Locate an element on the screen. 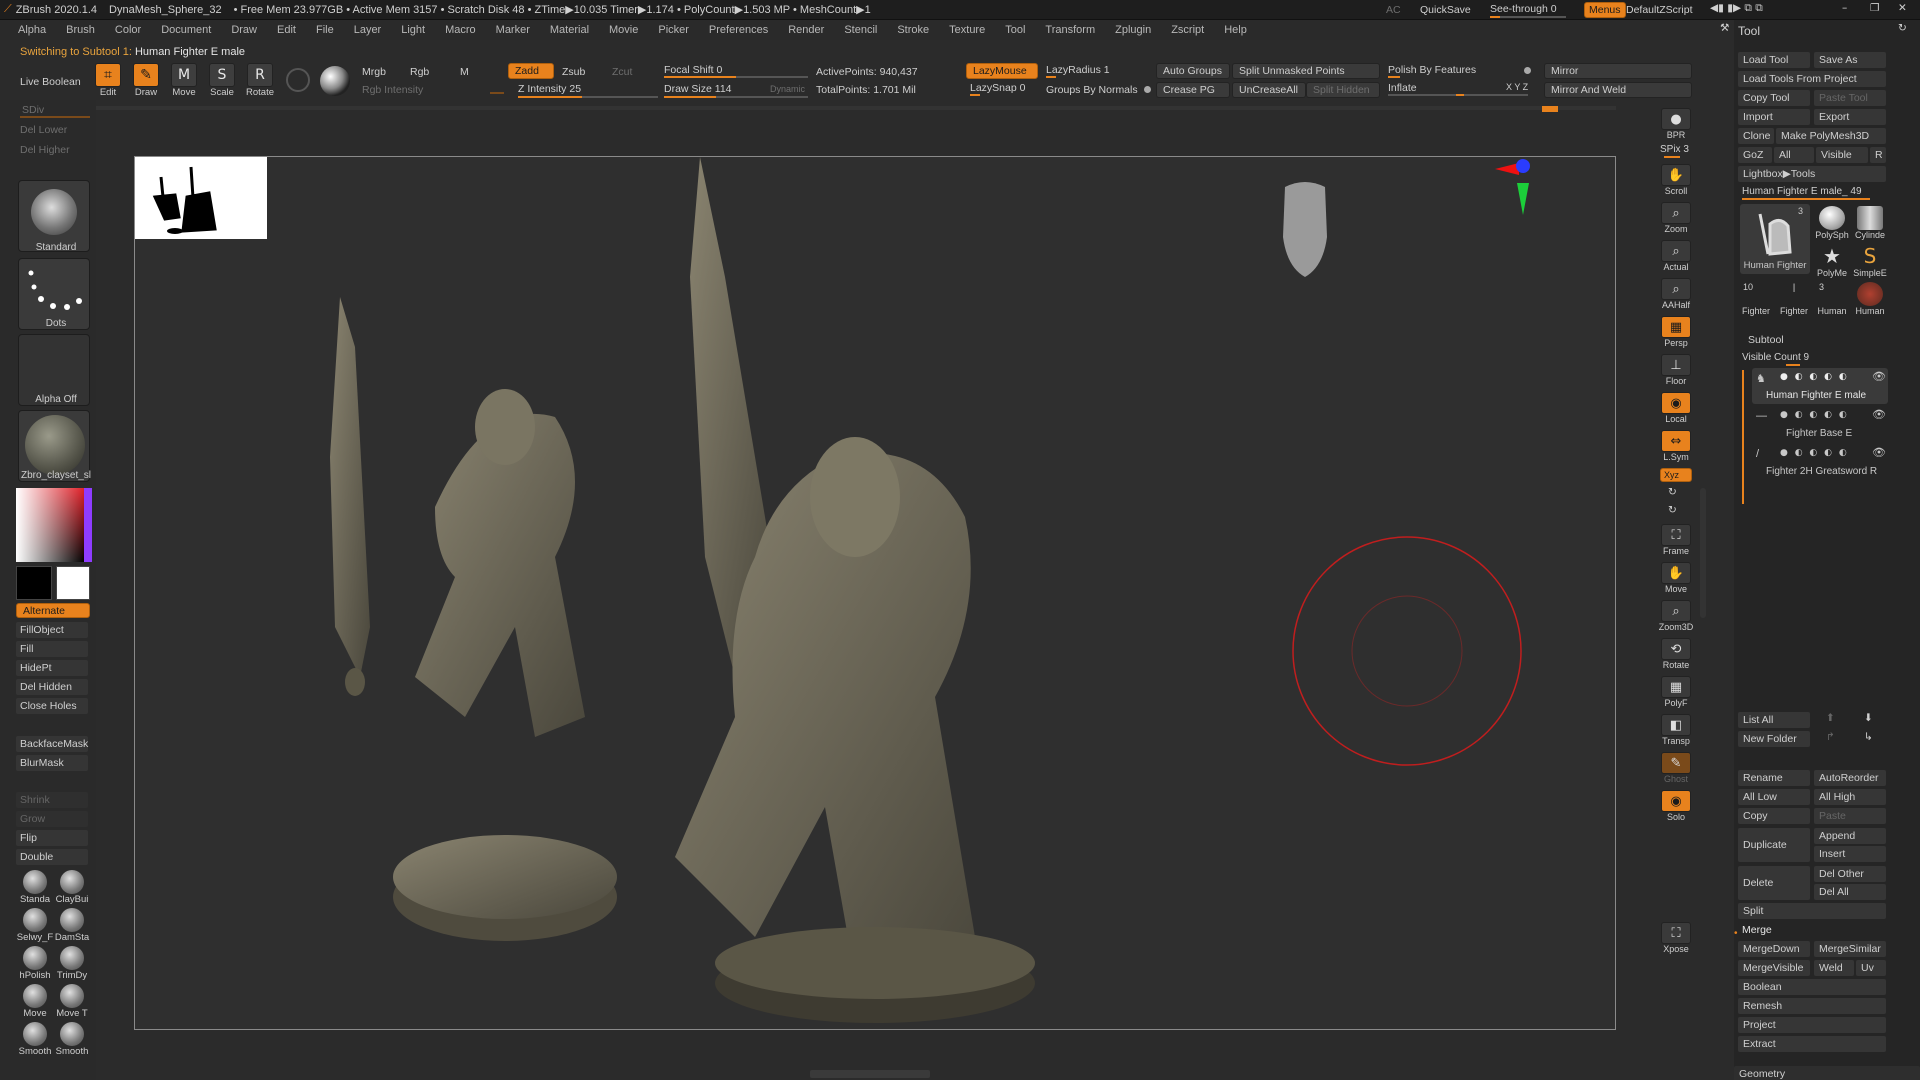  alternate-color-button: Alternate is located at coordinates (53, 610).